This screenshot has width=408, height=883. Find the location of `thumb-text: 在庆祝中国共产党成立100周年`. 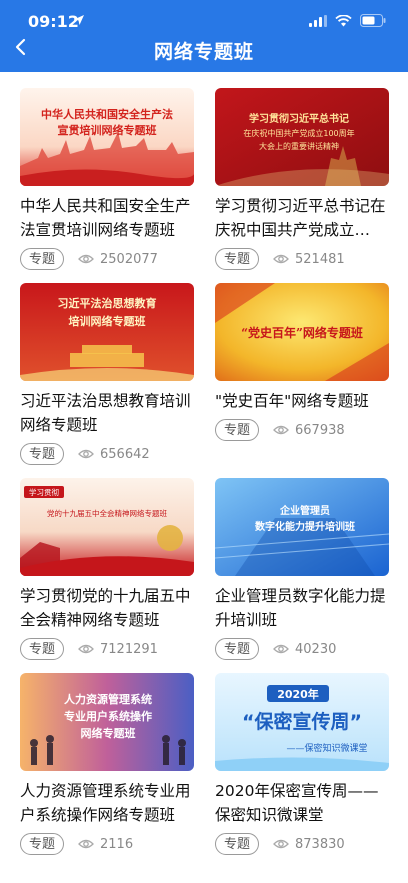

thumb-text: 在庆祝中国共产党成立100周年 is located at coordinates (298, 133).